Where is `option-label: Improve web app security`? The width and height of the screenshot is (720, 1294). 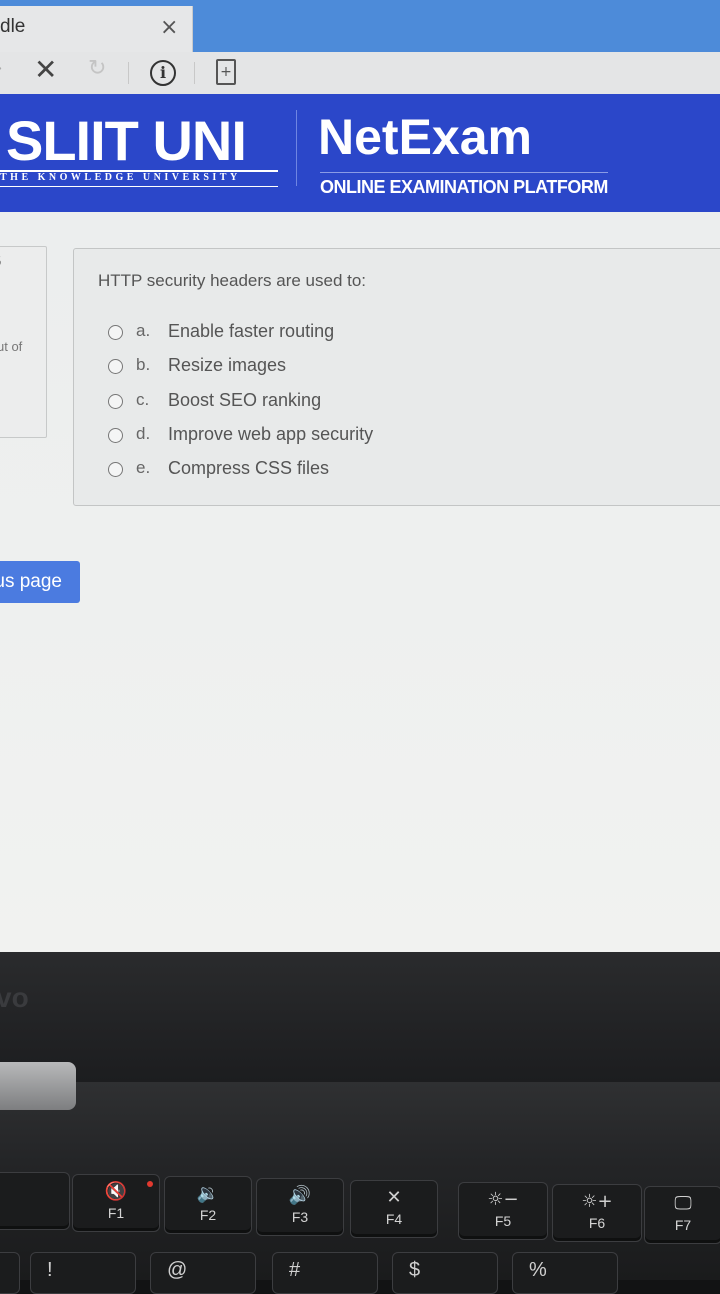 option-label: Improve web app security is located at coordinates (270, 434).